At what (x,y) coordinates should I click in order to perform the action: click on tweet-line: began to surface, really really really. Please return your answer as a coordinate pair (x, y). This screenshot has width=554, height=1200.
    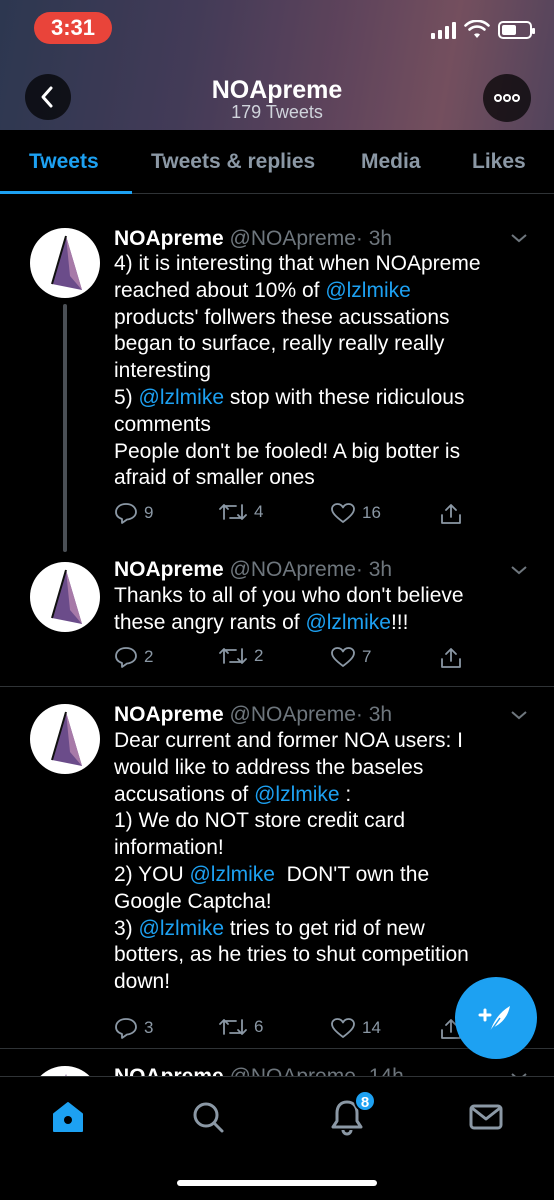
    Looking at the image, I should click on (279, 344).